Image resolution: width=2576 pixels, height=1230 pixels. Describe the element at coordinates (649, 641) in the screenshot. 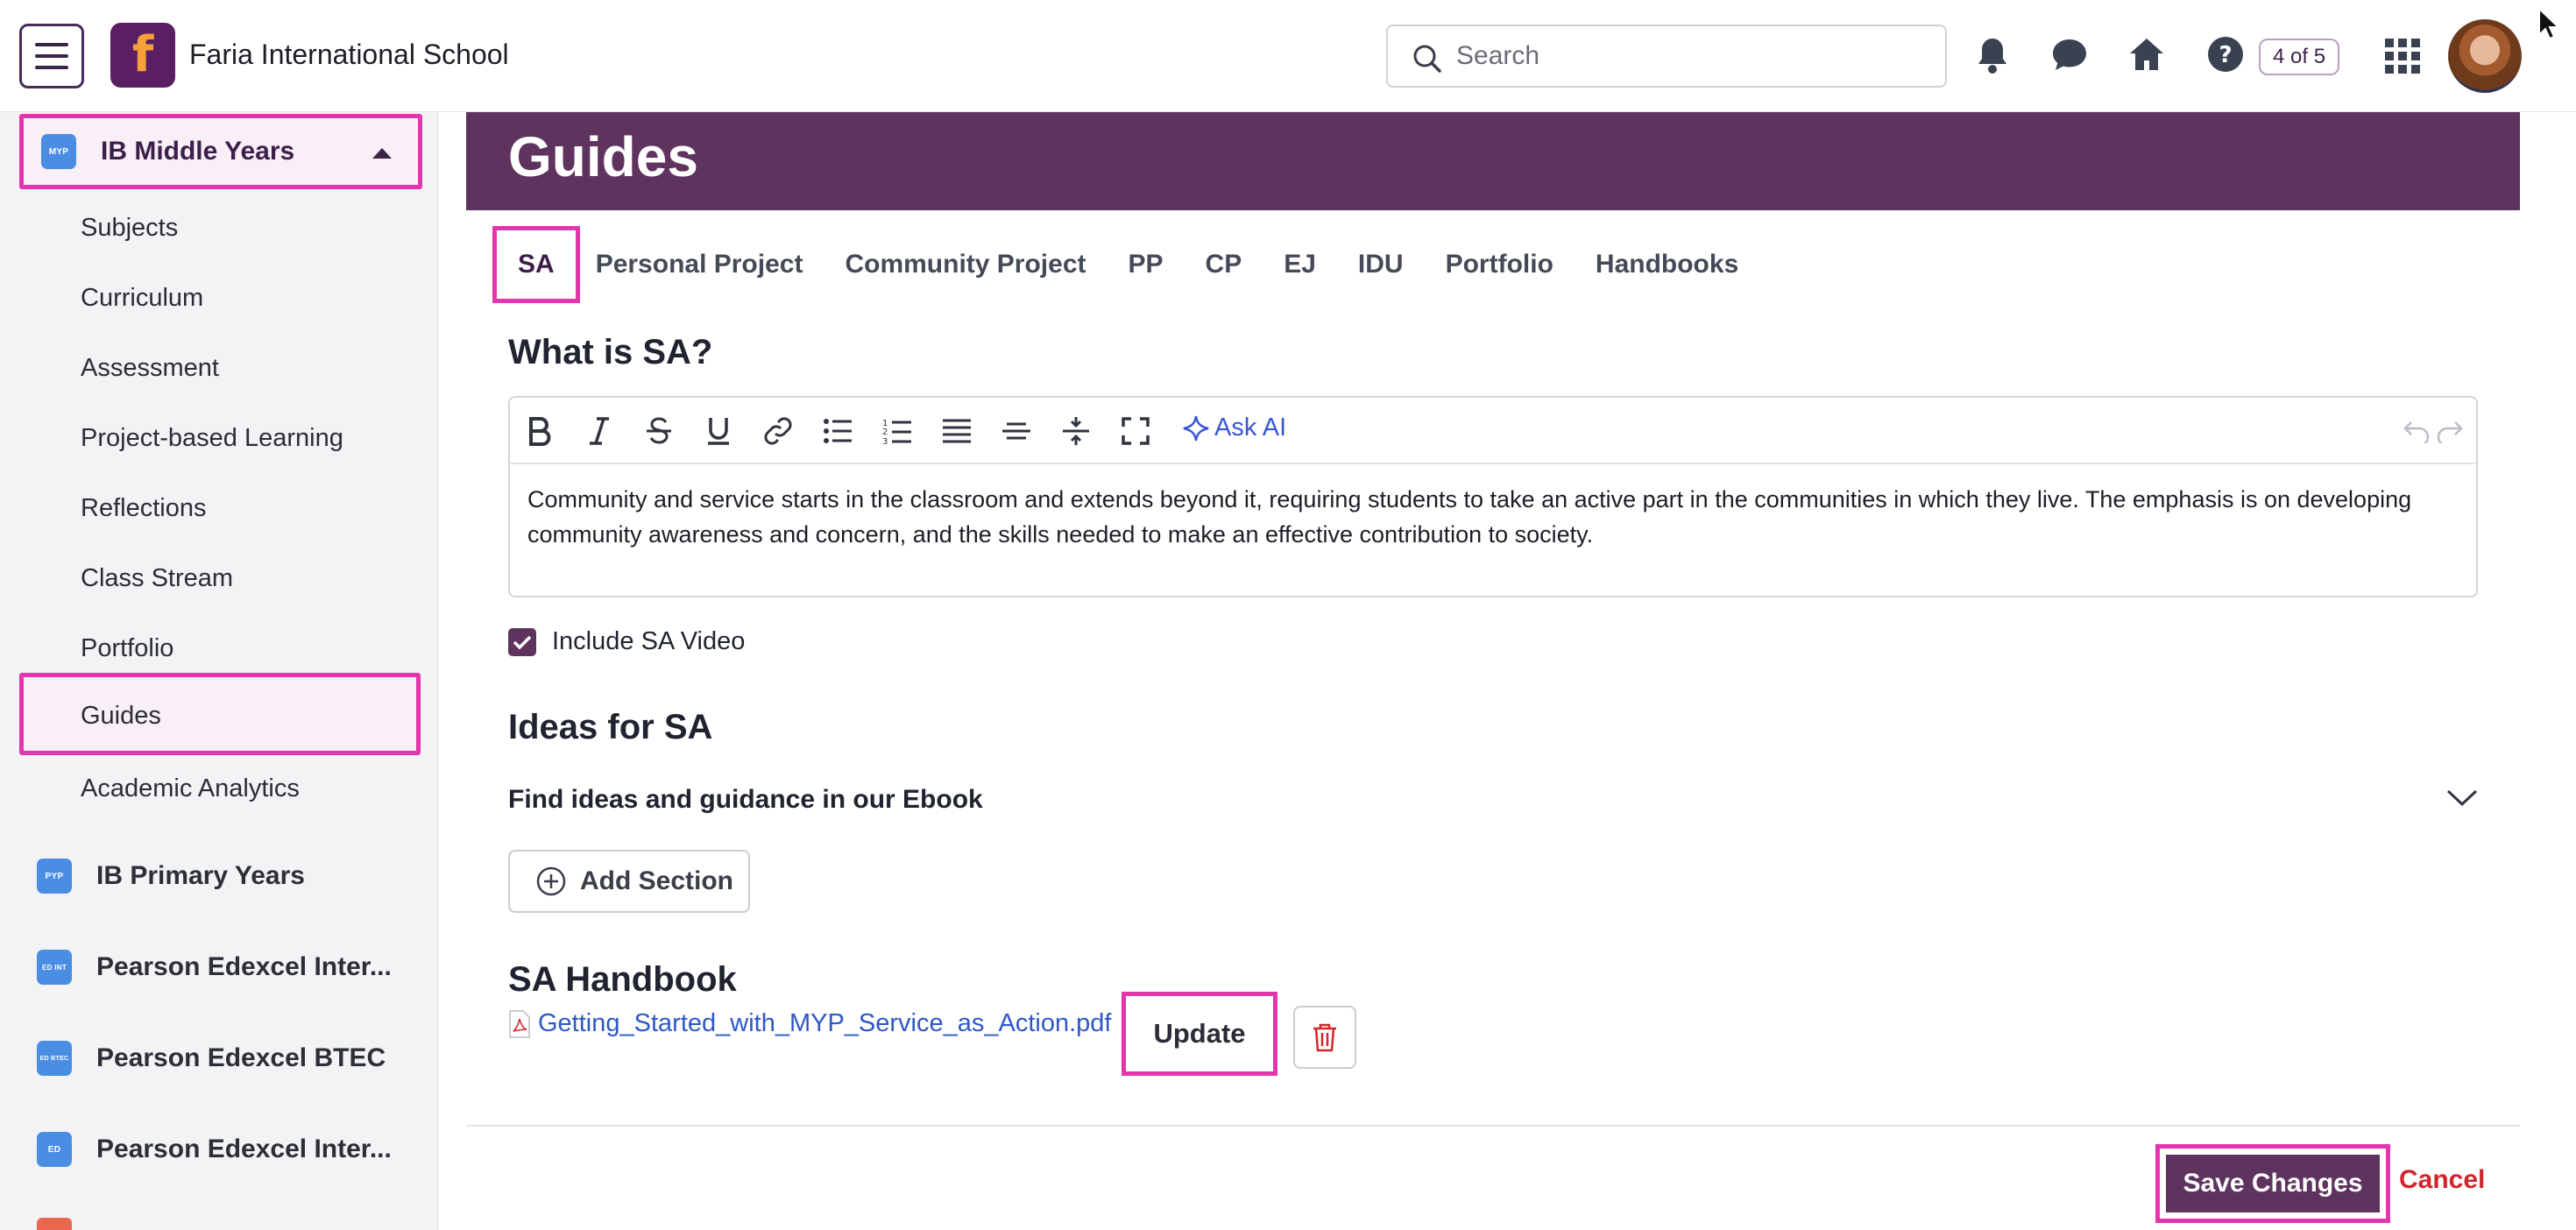

I see `include-video-label: Include SA Video` at that location.